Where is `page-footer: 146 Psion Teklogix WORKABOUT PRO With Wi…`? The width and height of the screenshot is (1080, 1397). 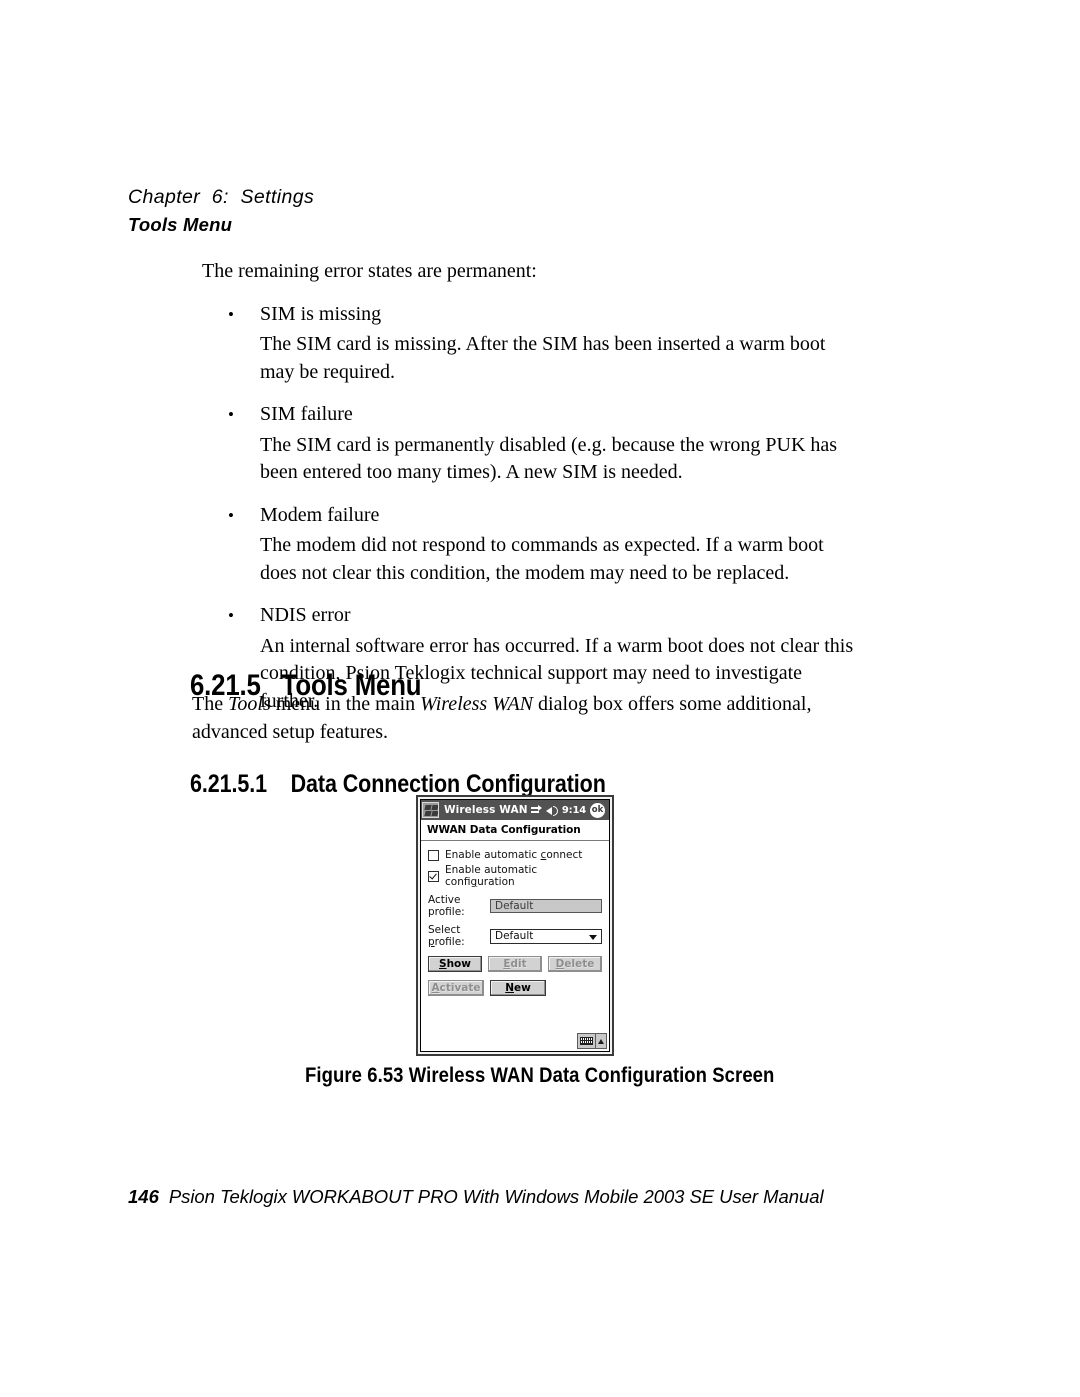
page-footer: 146 Psion Teklogix WORKABOUT PRO With Wi… is located at coordinates (476, 1197).